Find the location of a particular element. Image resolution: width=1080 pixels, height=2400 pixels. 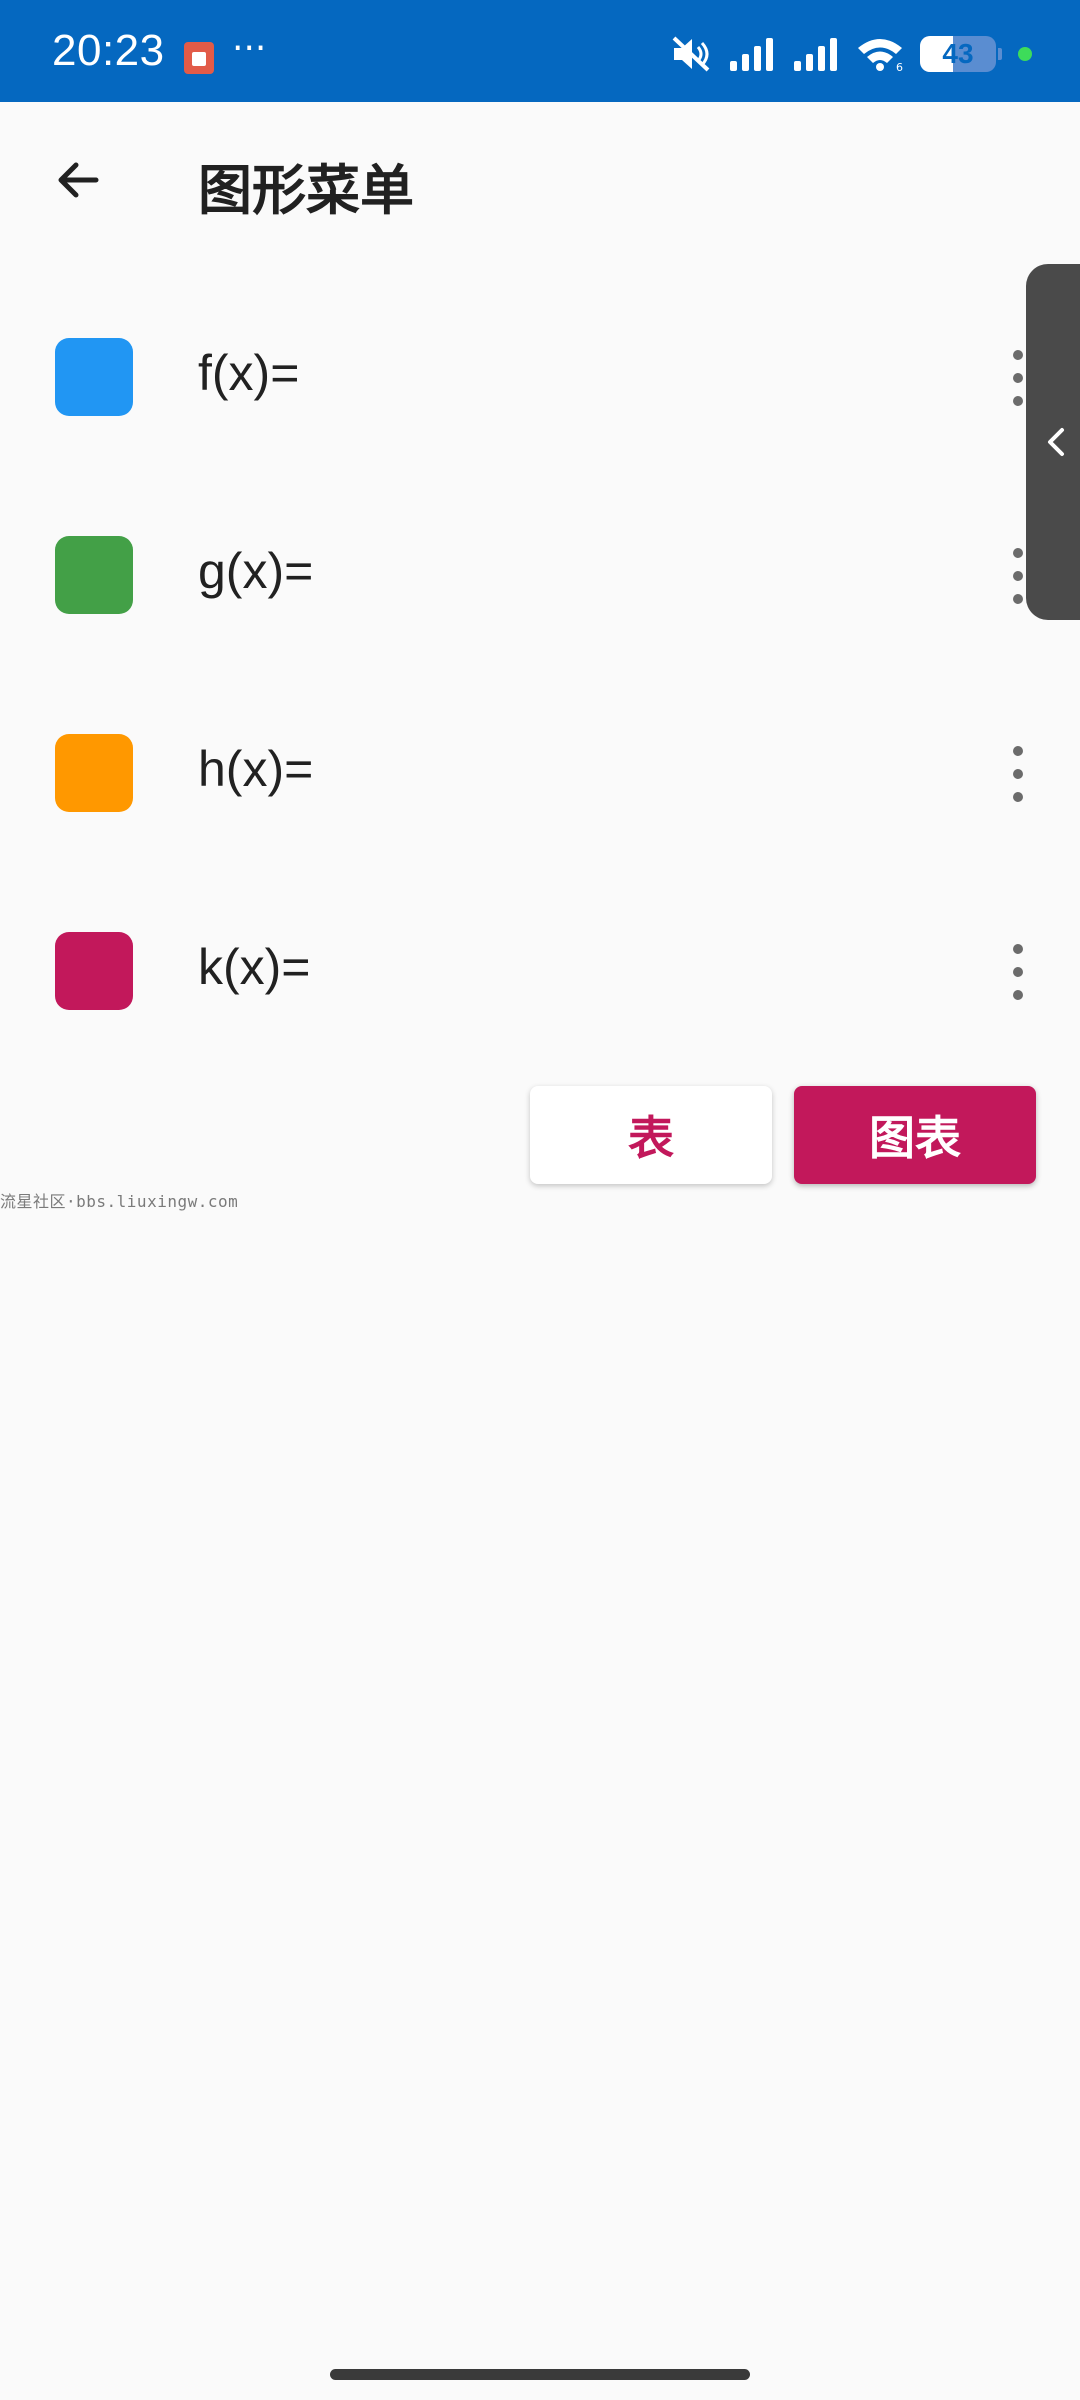

page-title: 图形菜单 is located at coordinates (306, 190).